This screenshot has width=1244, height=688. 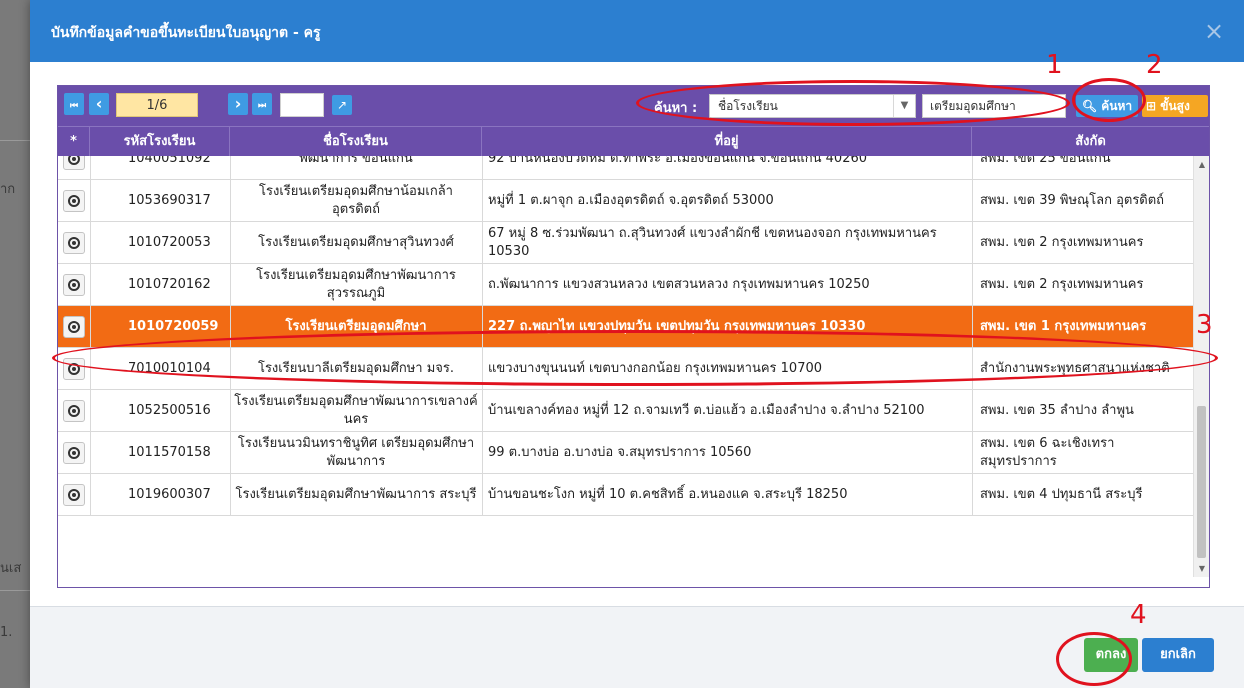 I want to click on scroll-down-icon: ▼, so click(x=1202, y=568).